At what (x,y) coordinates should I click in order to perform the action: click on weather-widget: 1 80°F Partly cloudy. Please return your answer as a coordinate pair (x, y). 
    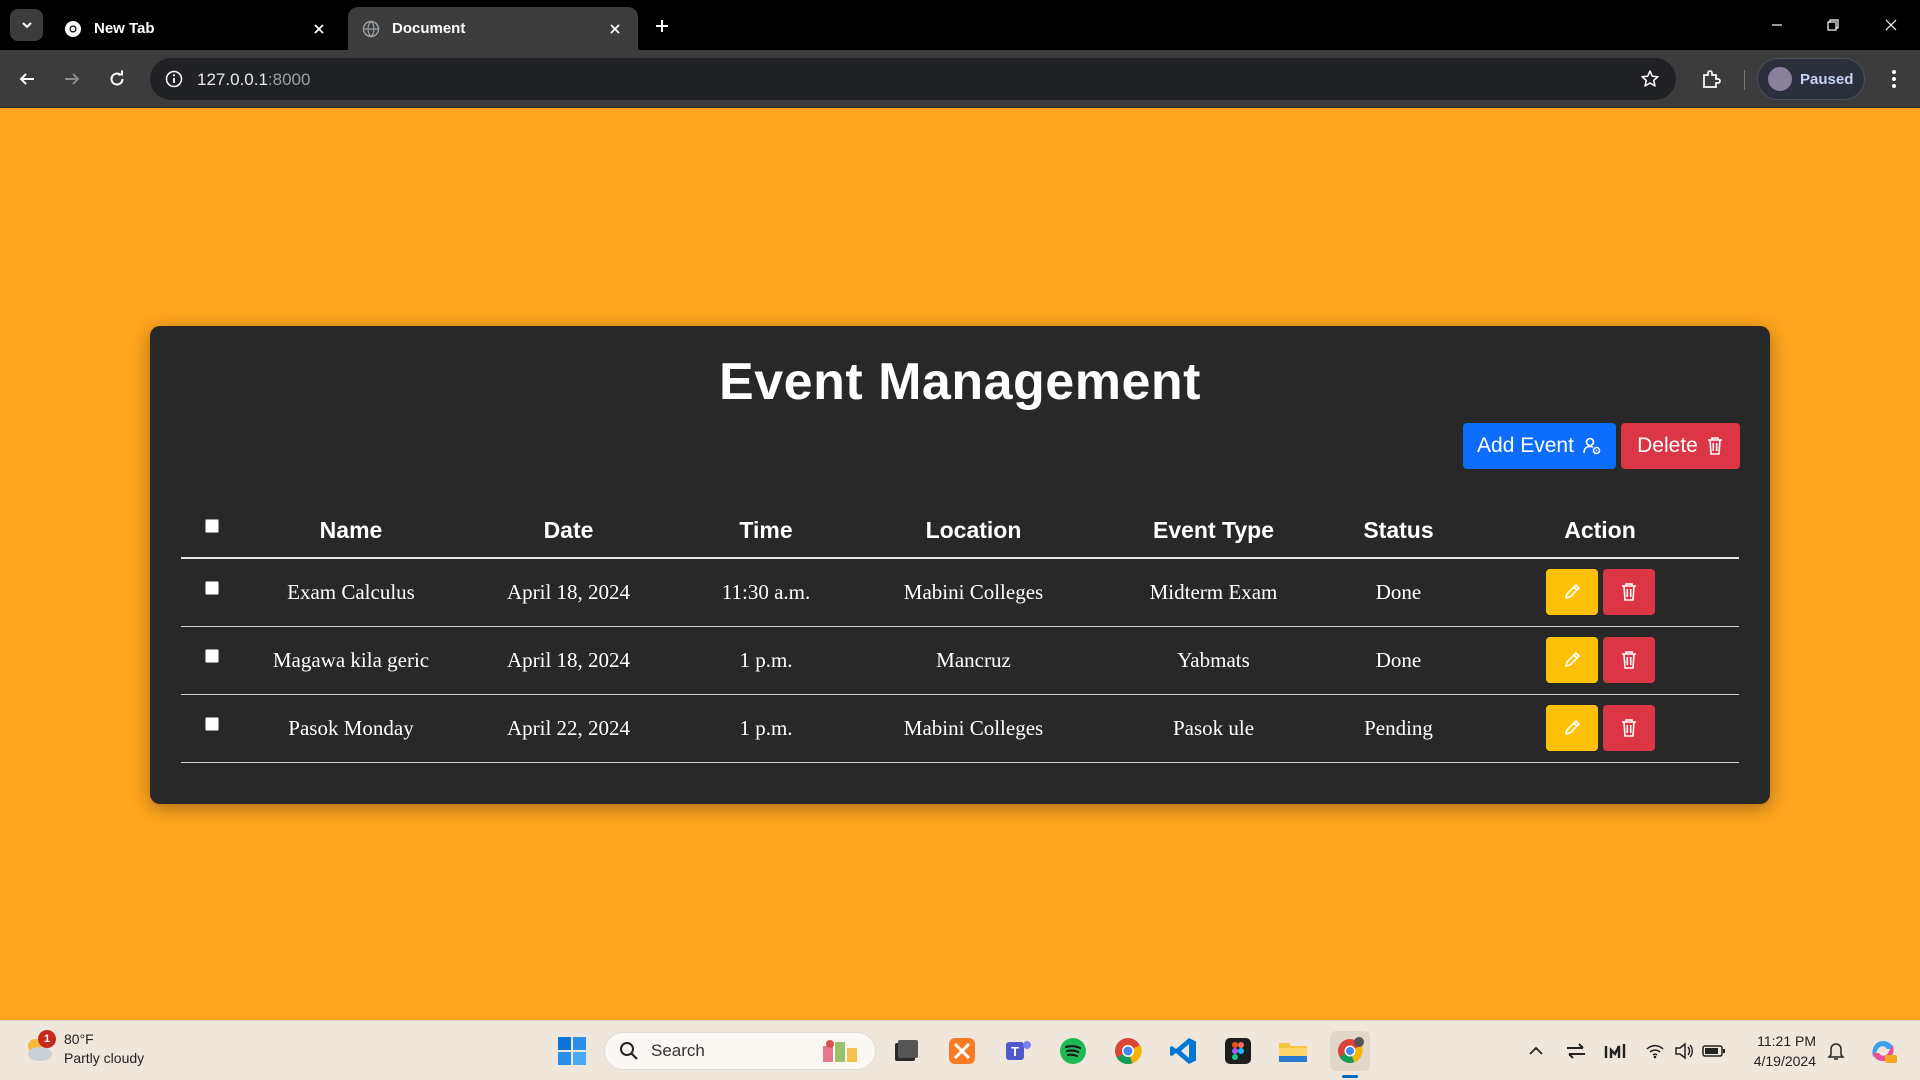
    Looking at the image, I should click on (83, 1049).